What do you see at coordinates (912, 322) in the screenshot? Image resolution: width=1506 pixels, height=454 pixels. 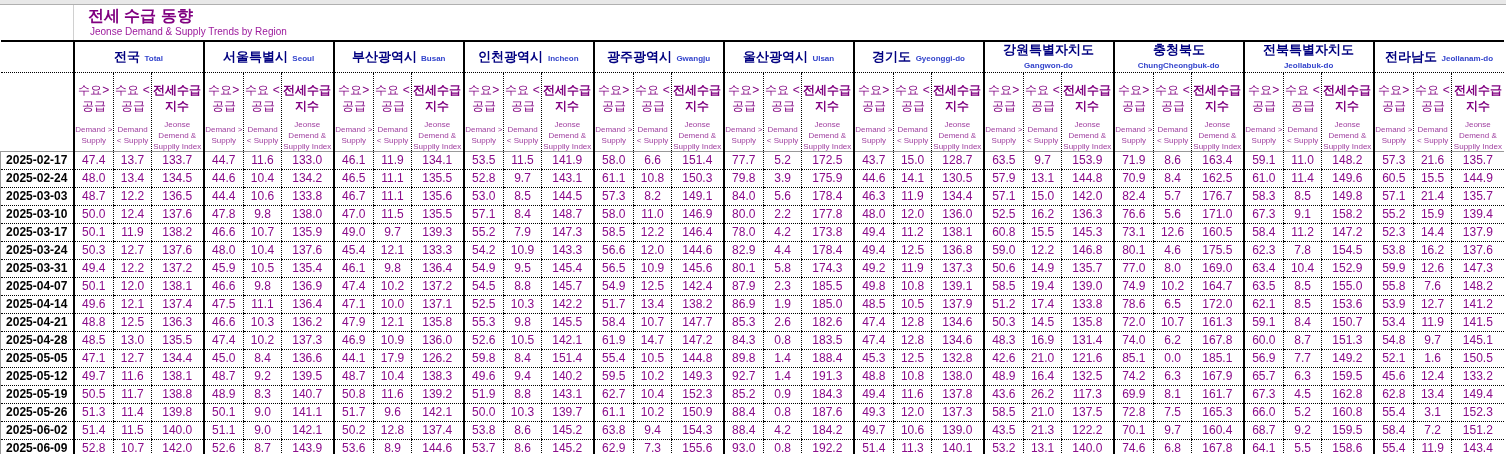 I see `table-cell: 12.8` at bounding box center [912, 322].